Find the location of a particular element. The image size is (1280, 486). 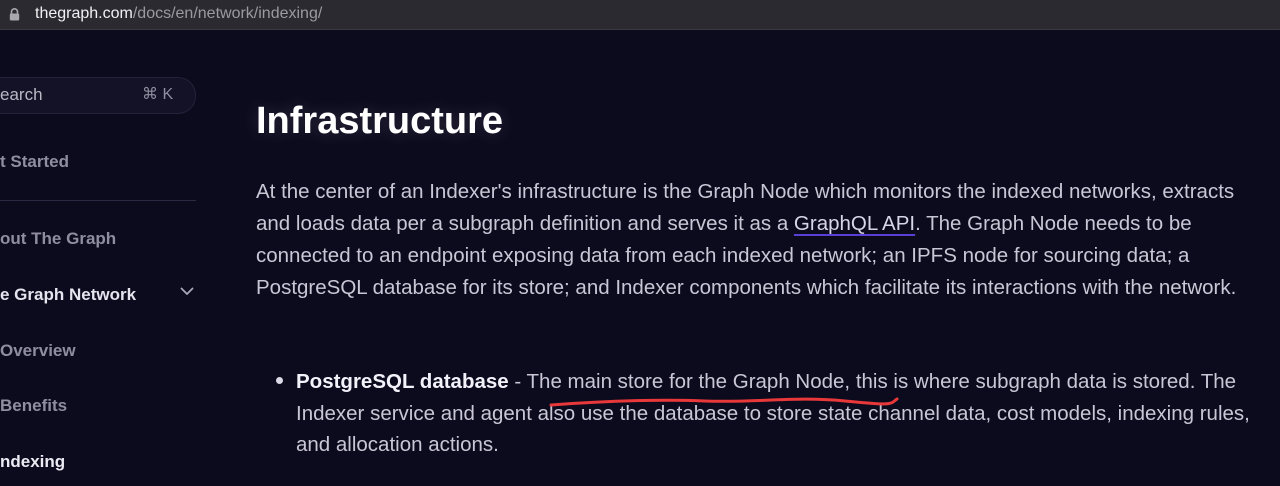

url-host: thegraph.com is located at coordinates (84, 13).